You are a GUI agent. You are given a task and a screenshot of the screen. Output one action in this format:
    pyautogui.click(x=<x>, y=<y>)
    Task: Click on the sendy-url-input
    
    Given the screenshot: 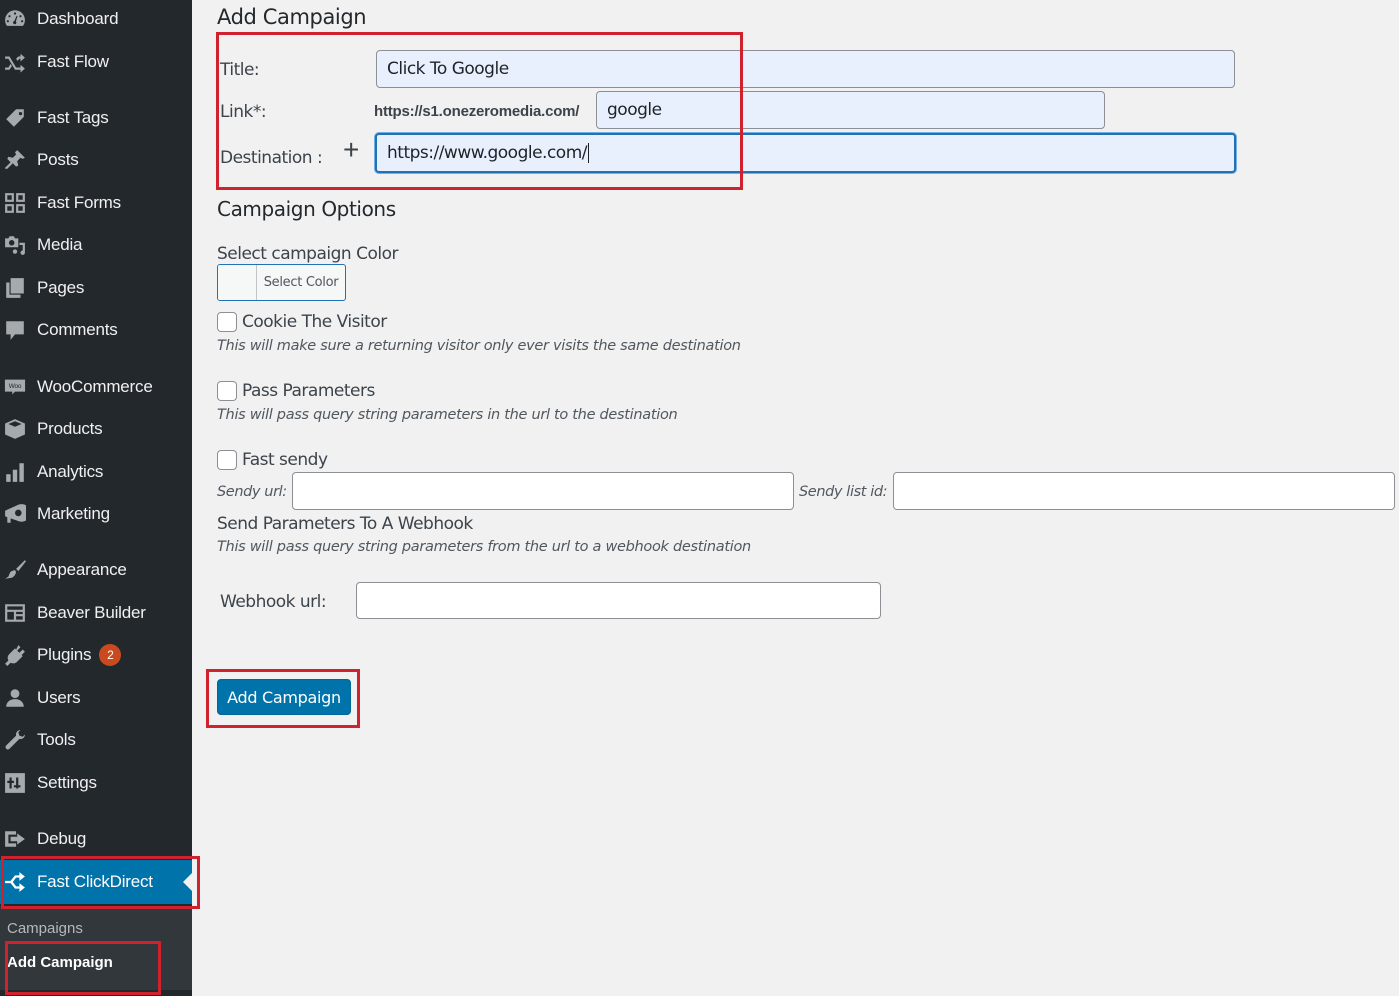 What is the action you would take?
    pyautogui.click(x=543, y=491)
    